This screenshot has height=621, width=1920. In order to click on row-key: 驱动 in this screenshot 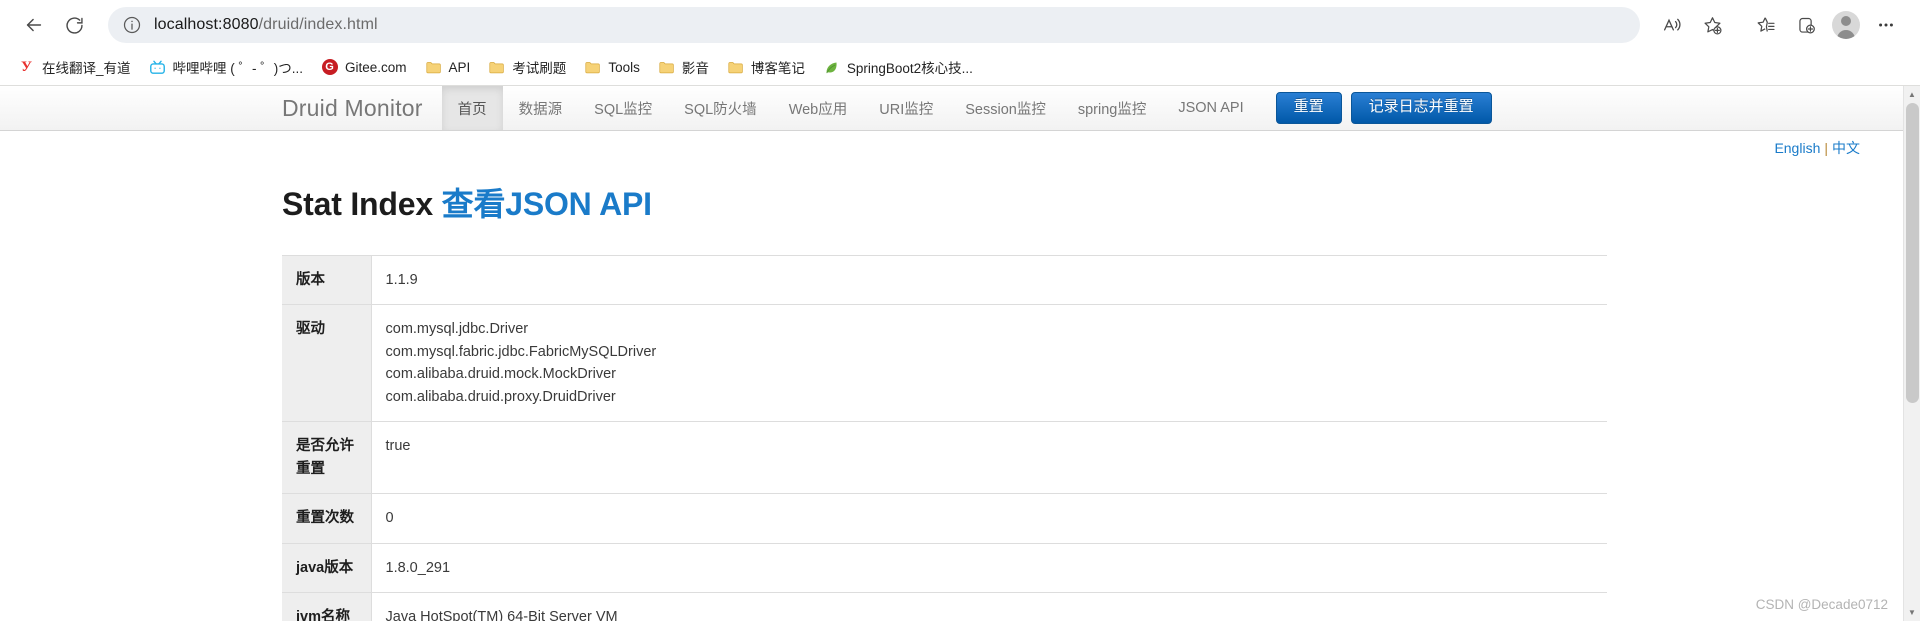, I will do `click(327, 363)`.